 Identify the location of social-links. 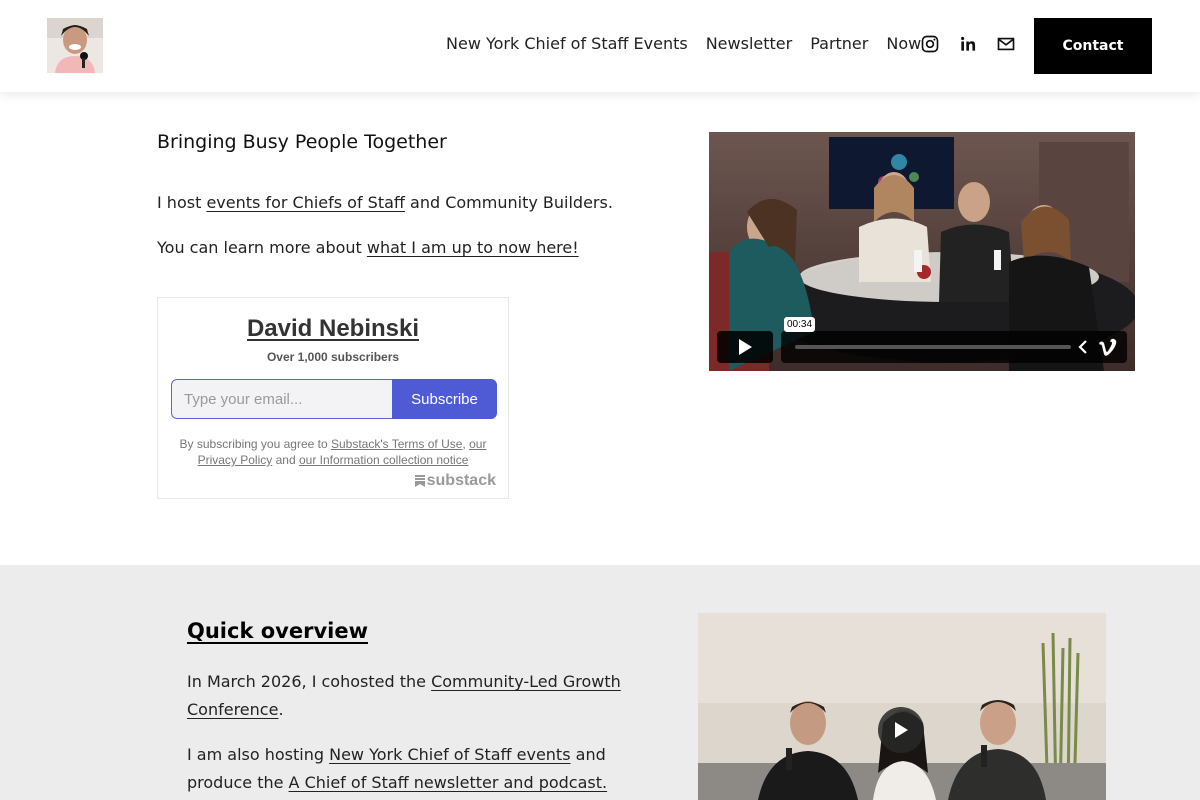
(968, 44).